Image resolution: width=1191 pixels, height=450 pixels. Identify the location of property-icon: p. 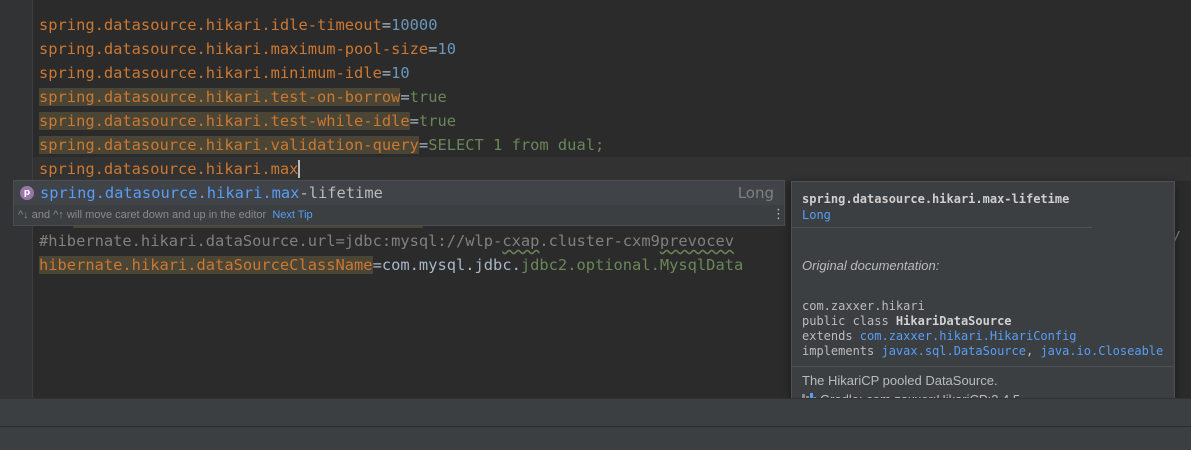
(27, 193).